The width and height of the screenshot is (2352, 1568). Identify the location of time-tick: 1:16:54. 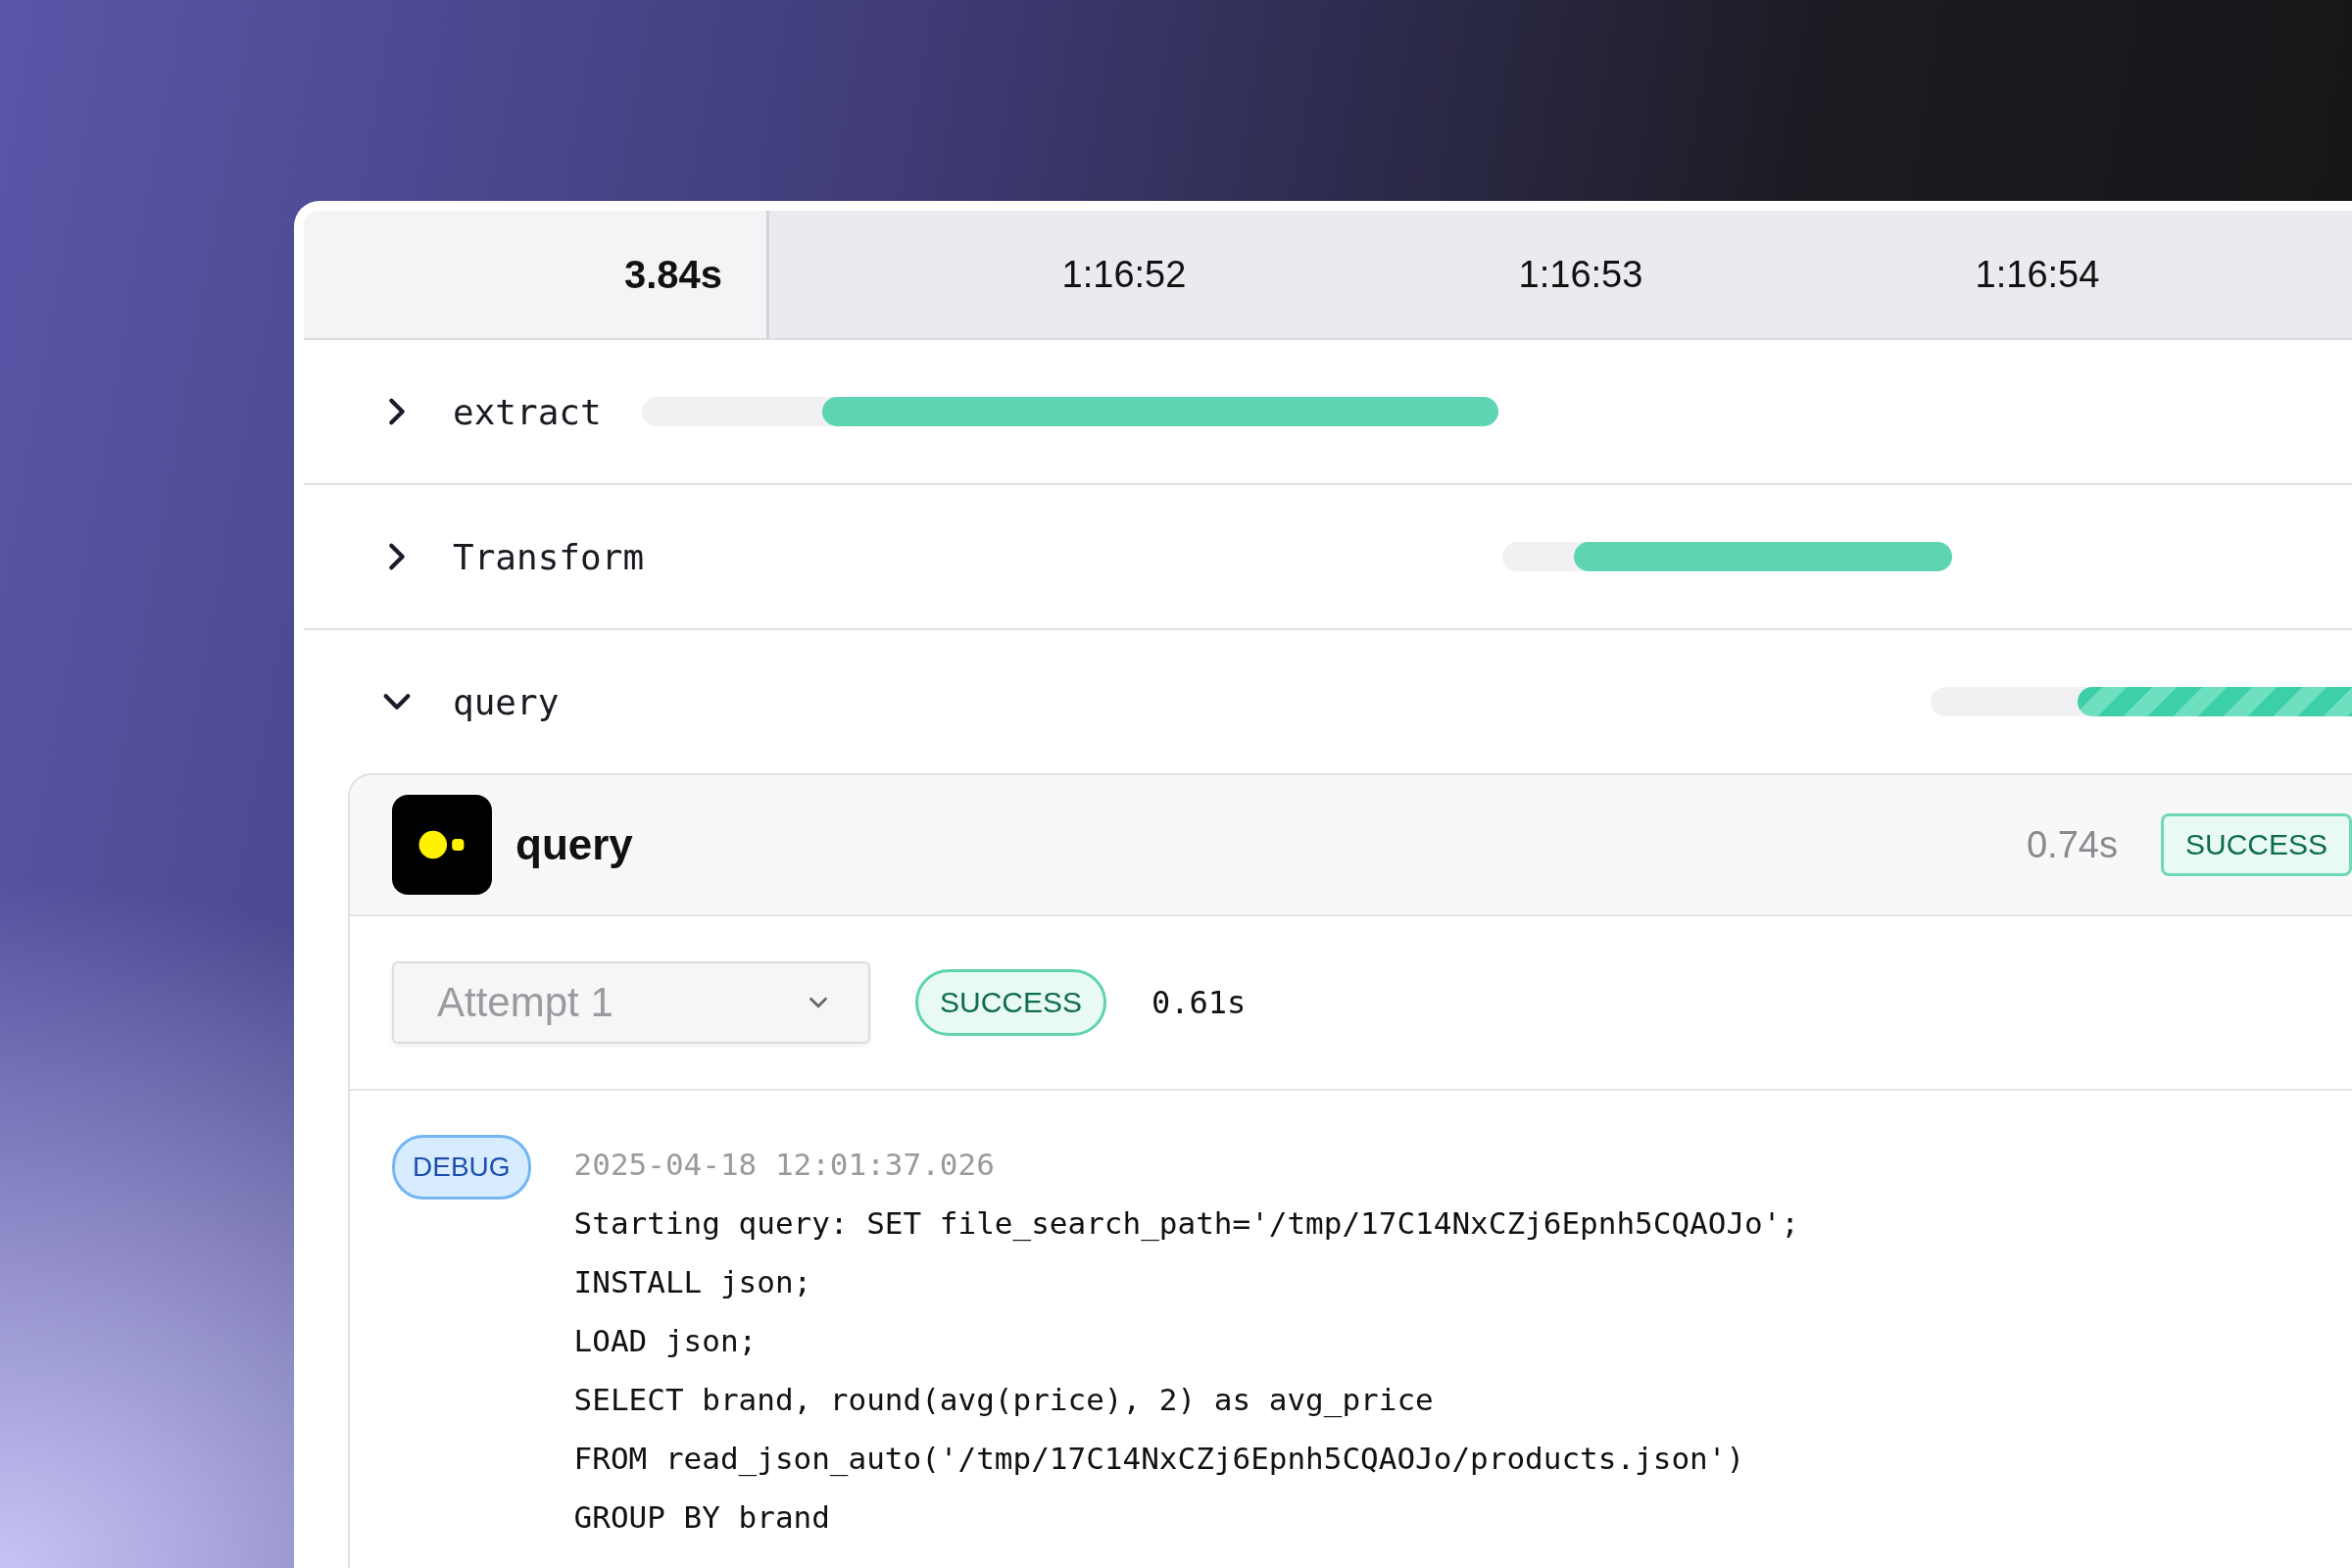
(2037, 274).